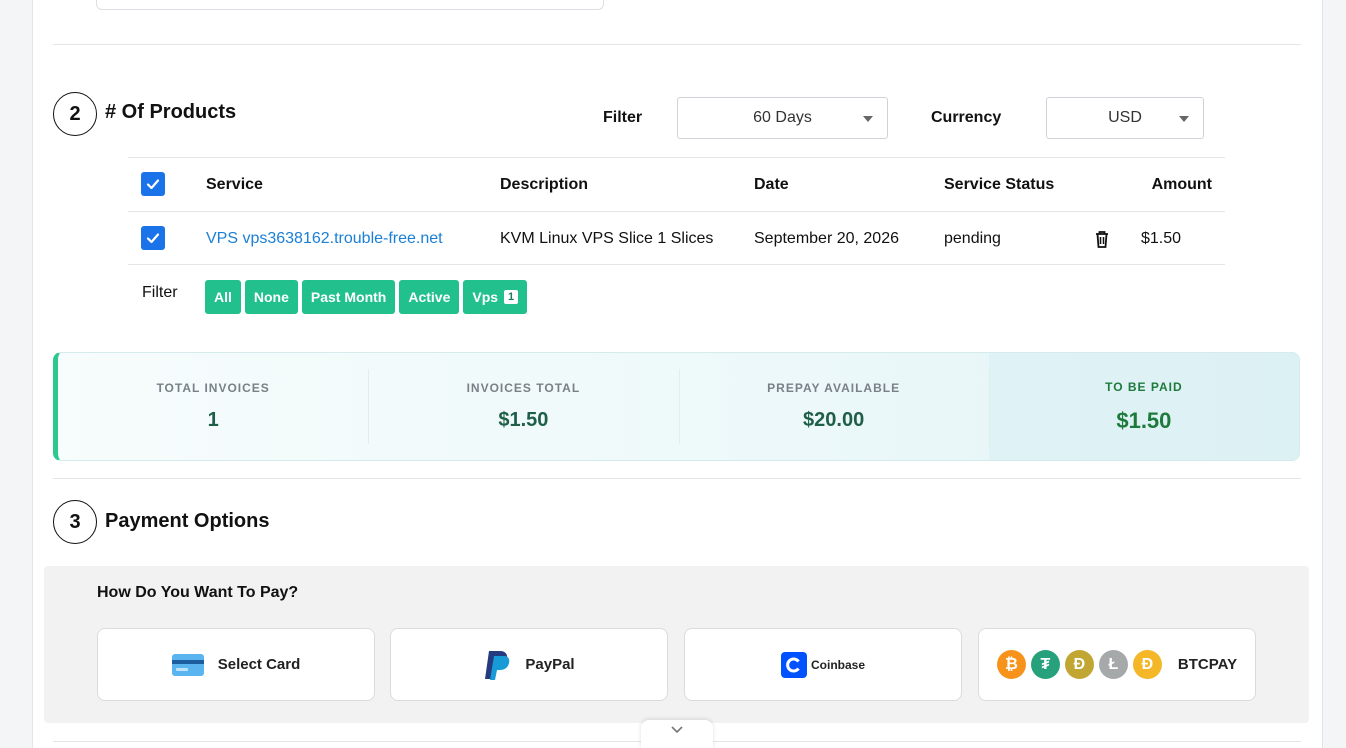  What do you see at coordinates (75, 114) in the screenshot?
I see `step-number-2: 2` at bounding box center [75, 114].